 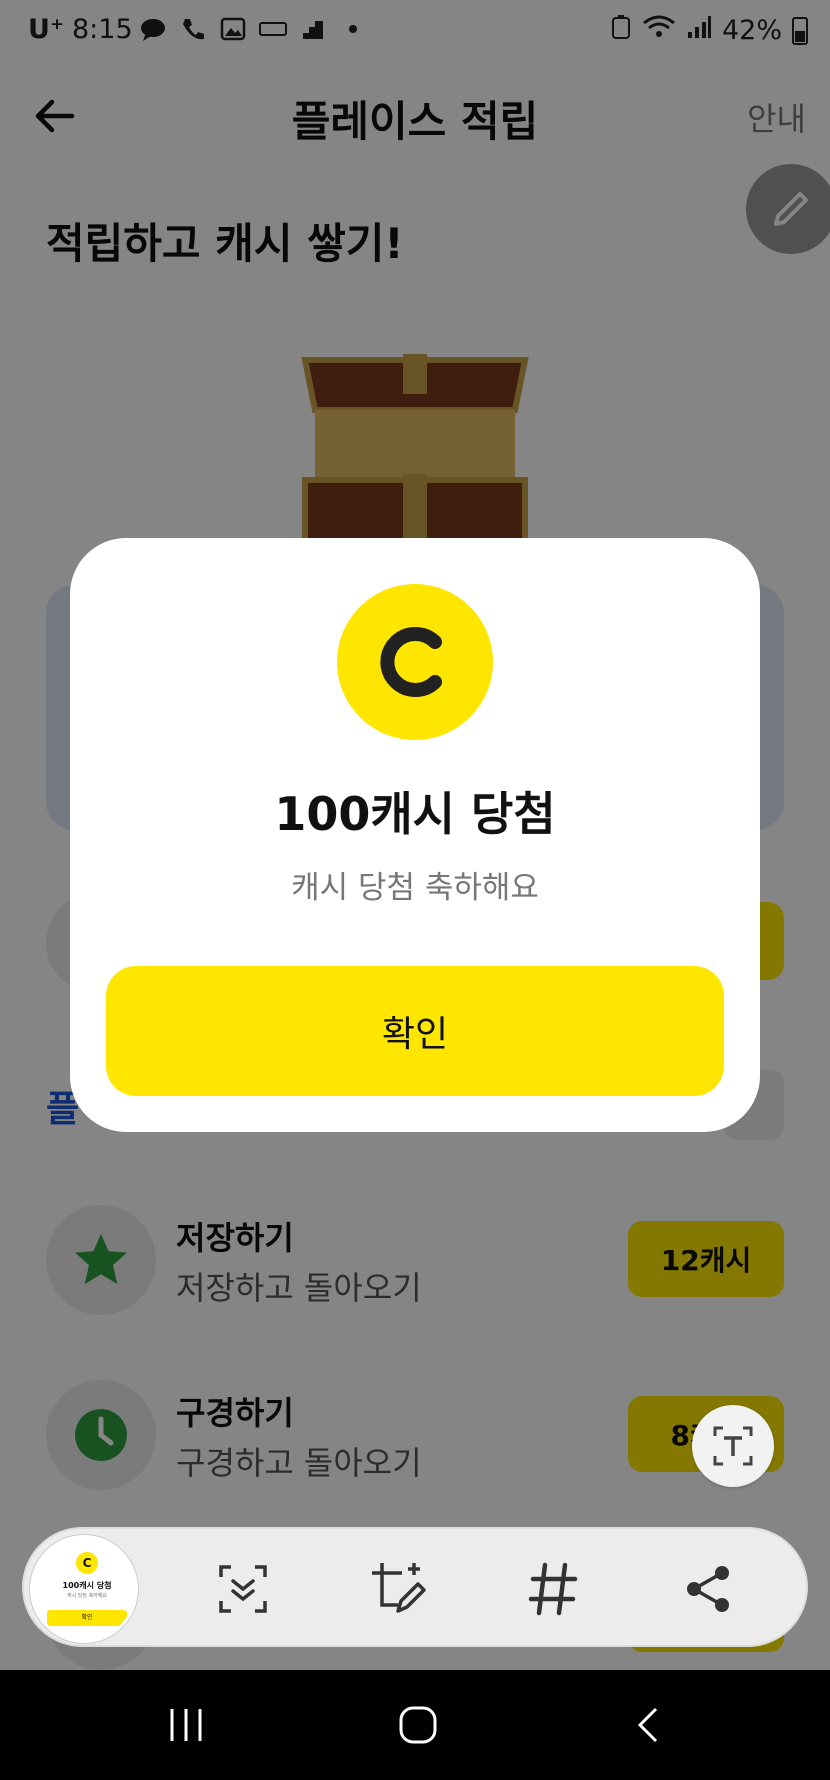 I want to click on thumbnail-preview: C 100캐시 당첨 캐시 당첨 축하해요 확인, so click(x=87, y=1592).